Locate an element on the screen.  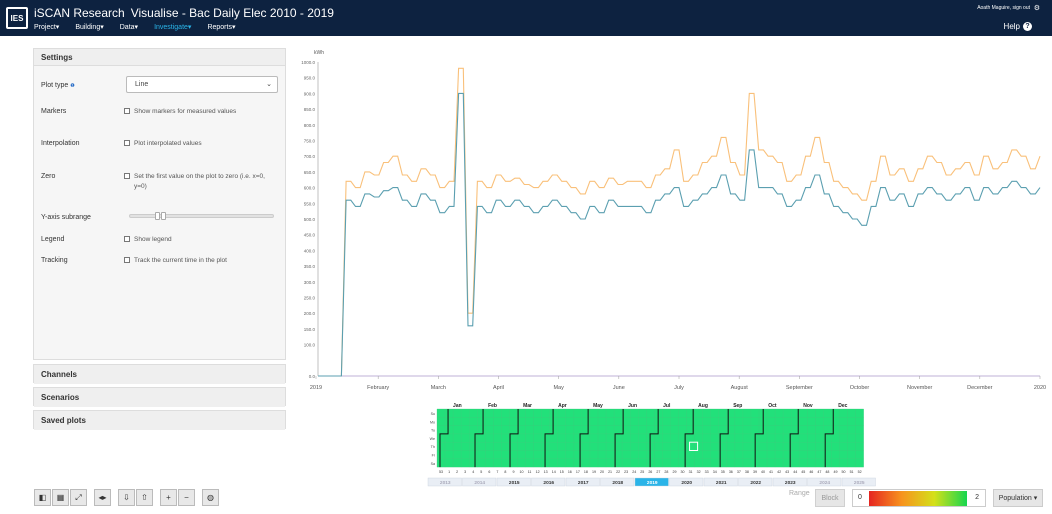
week-label: 19 is located at coordinates (594, 472).